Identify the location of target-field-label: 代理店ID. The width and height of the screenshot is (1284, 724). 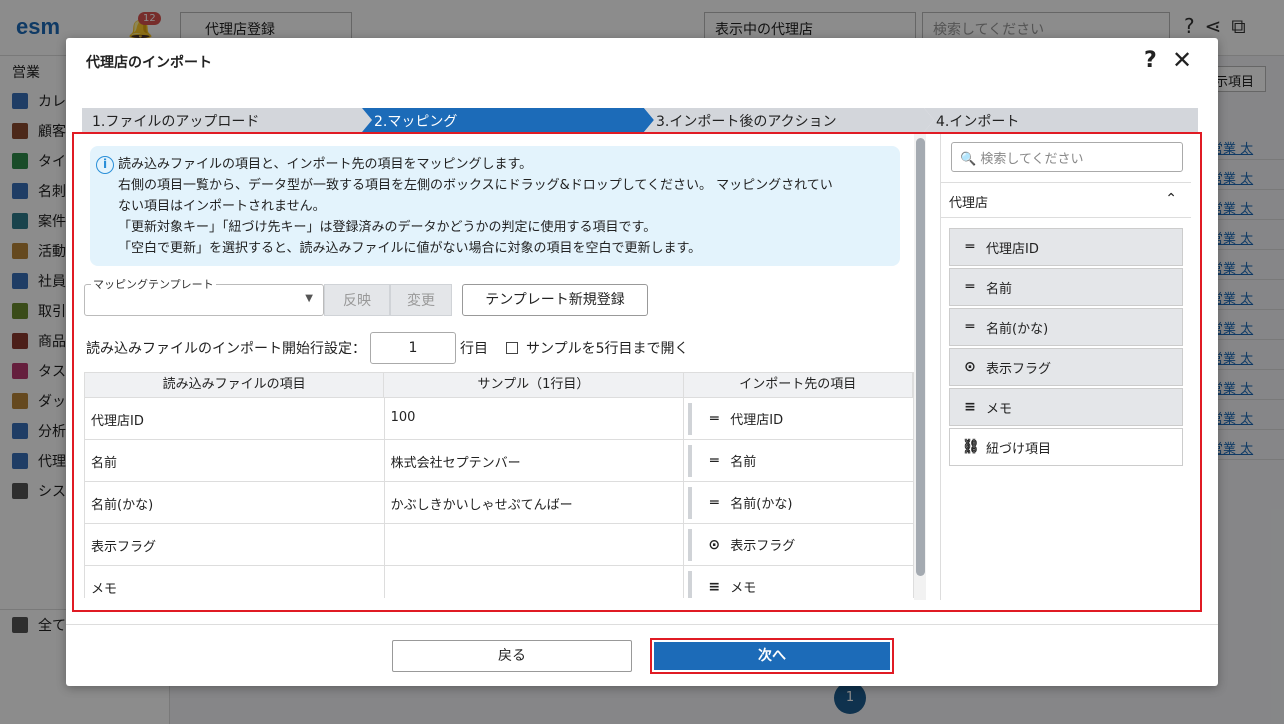
(757, 420).